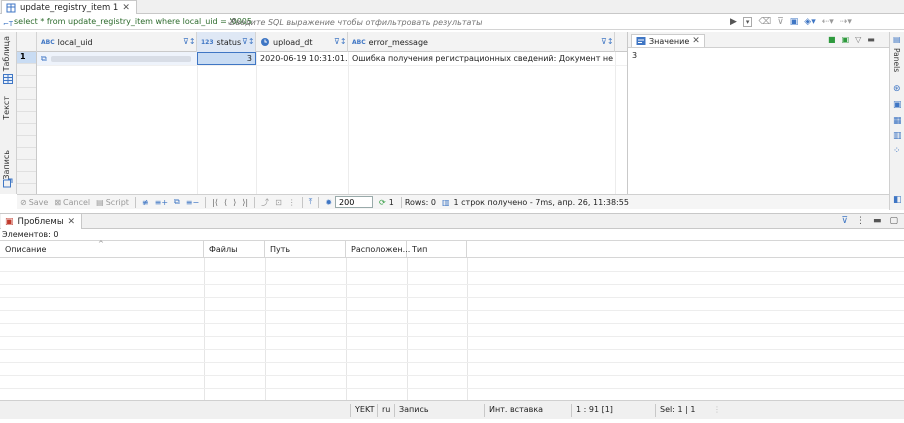 The image size is (904, 423). What do you see at coordinates (34, 202) in the screenshot?
I see `save-button: ⊘ Save` at bounding box center [34, 202].